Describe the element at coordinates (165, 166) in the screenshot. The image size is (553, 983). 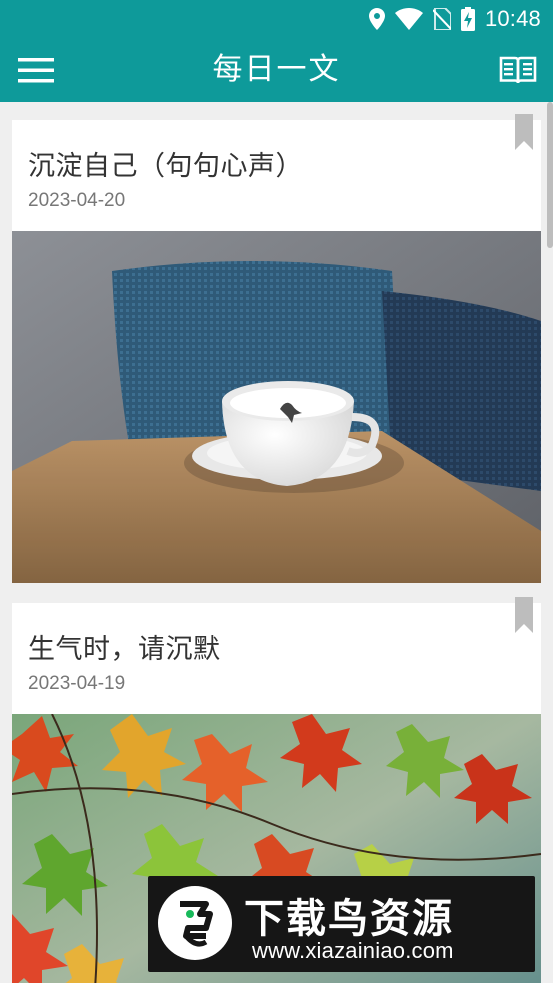
I see `article-title: 沉淀自己（句句心声）` at that location.